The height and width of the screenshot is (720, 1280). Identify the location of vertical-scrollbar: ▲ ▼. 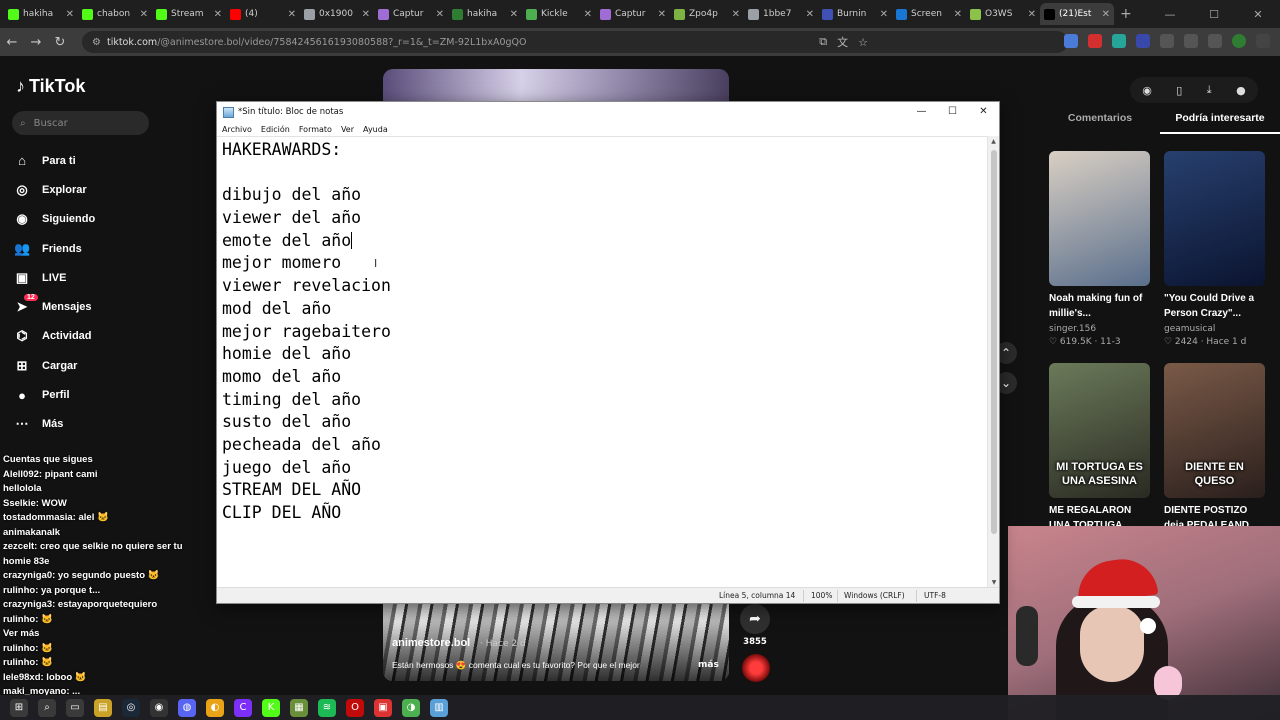
(993, 362).